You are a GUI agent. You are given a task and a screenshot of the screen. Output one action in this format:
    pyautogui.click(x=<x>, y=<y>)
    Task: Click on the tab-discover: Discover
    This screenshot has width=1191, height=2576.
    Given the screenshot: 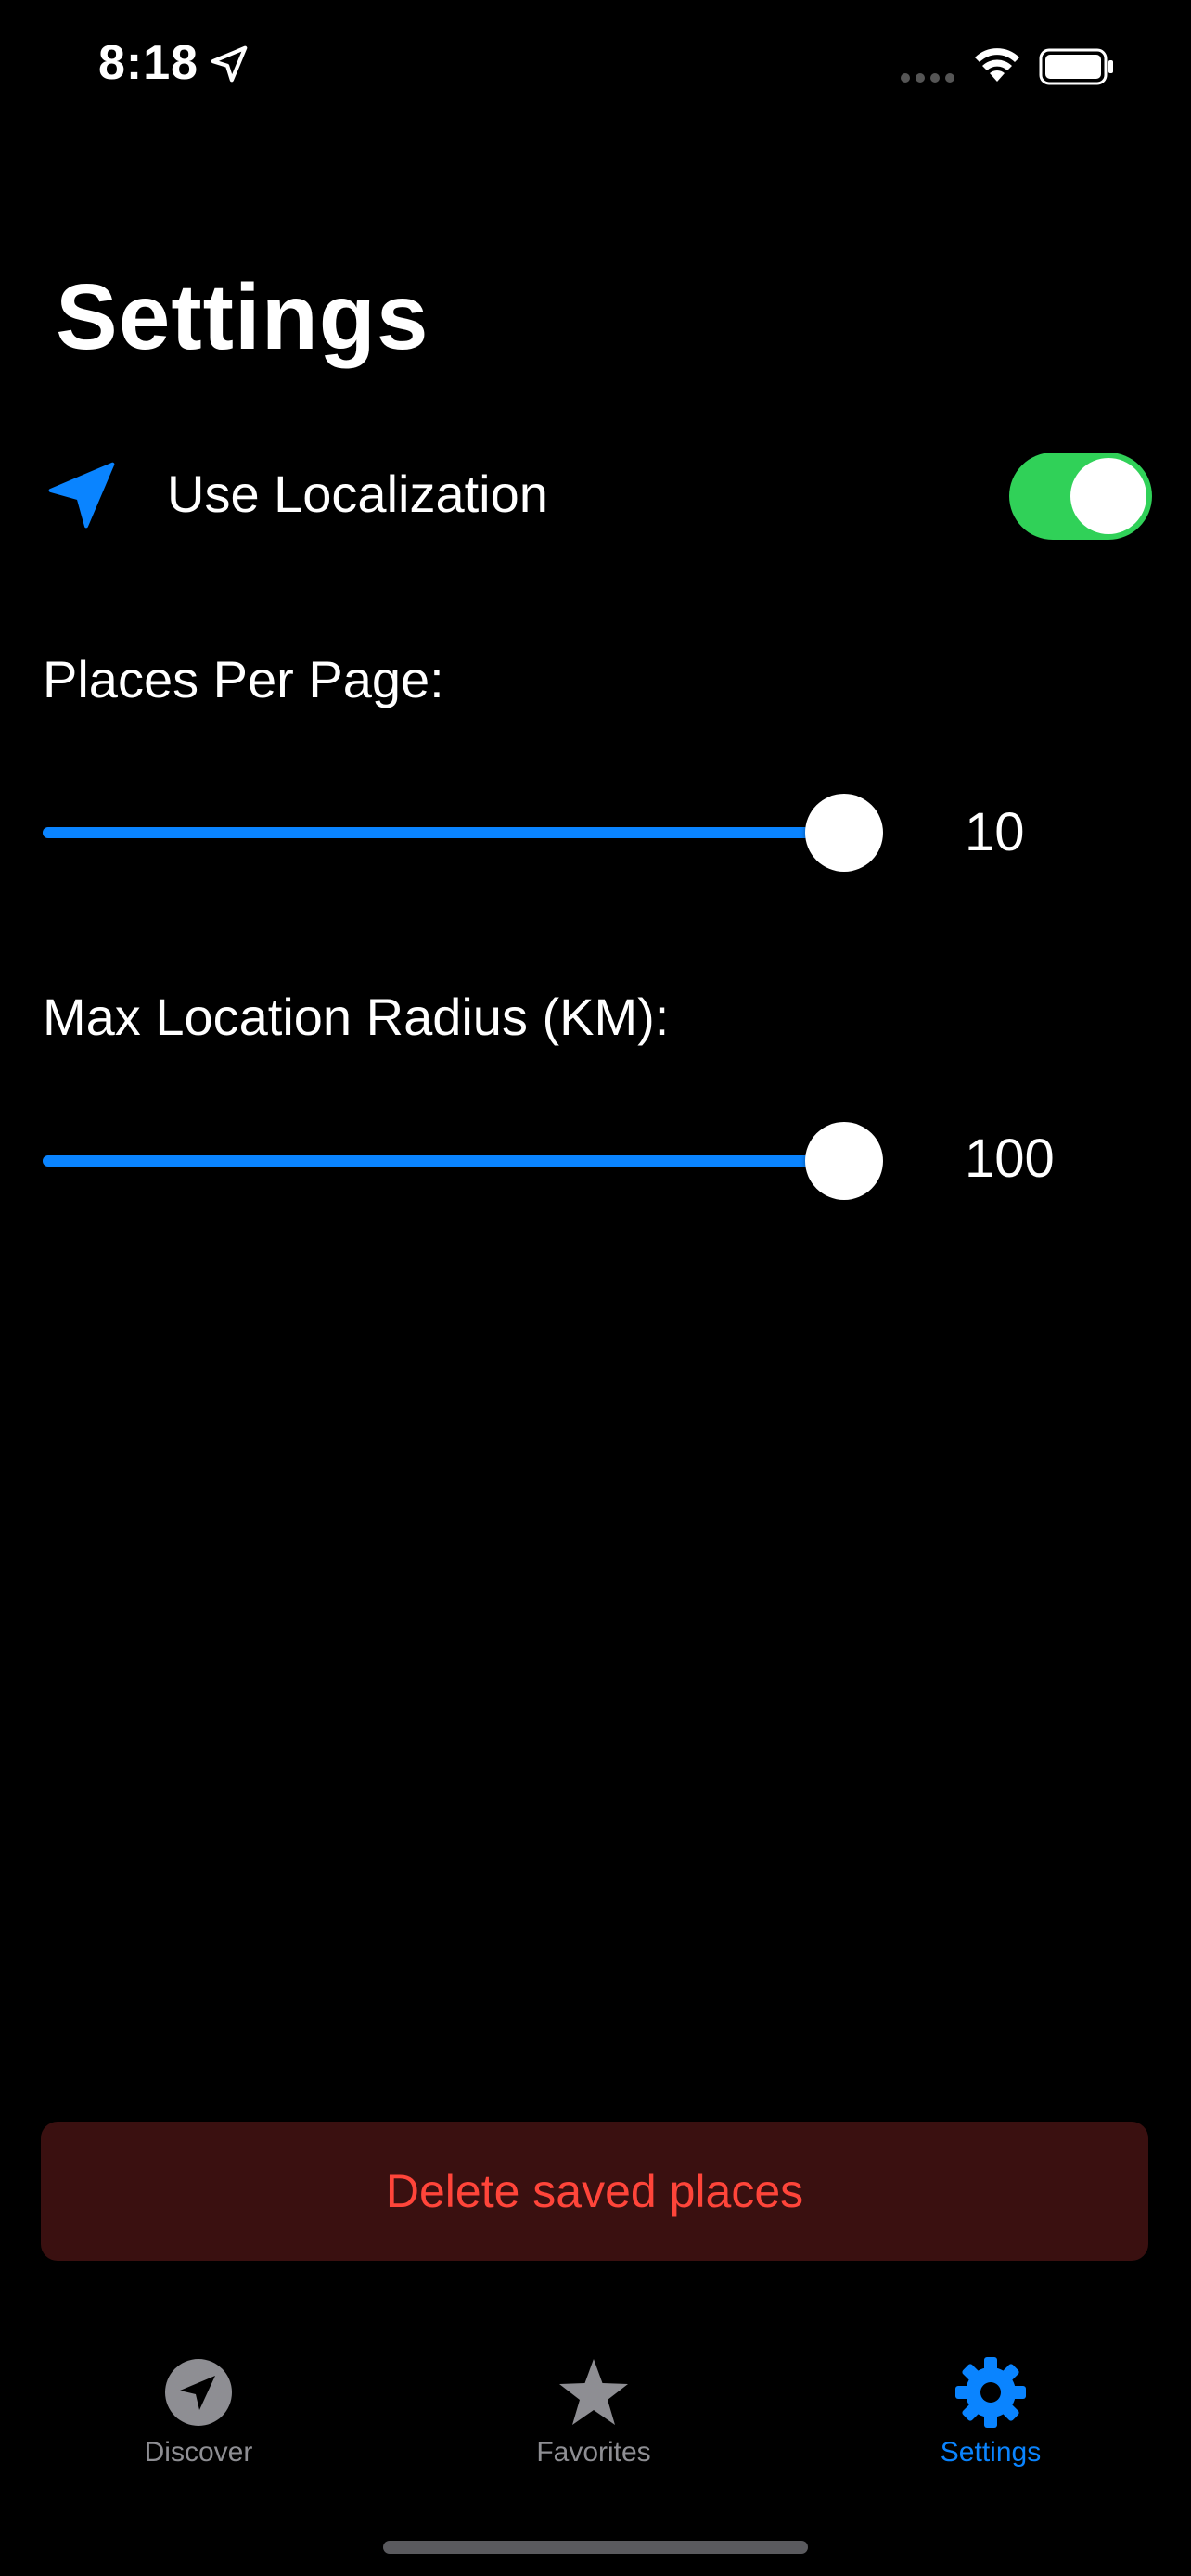 What is the action you would take?
    pyautogui.click(x=198, y=2411)
    